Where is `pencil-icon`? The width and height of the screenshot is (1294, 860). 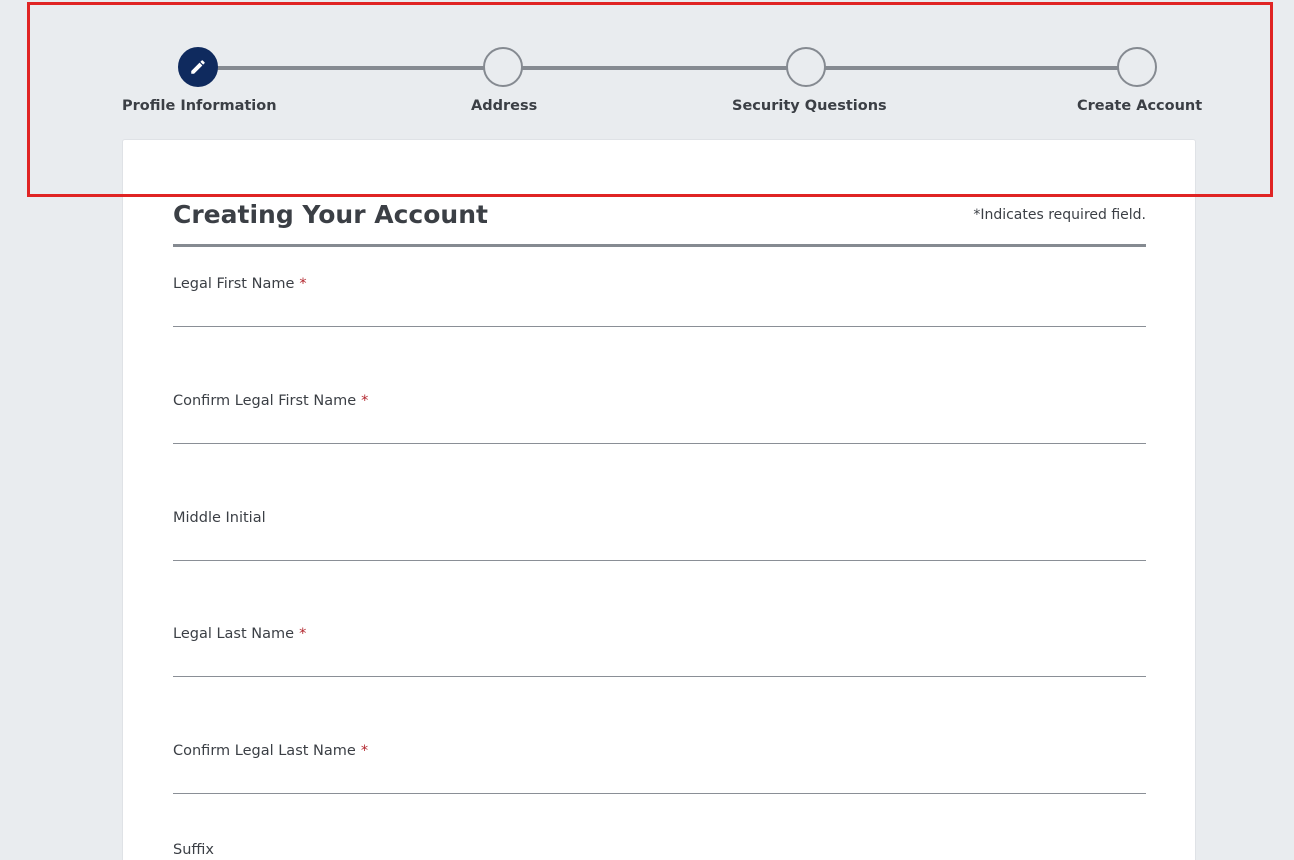
pencil-icon is located at coordinates (198, 67).